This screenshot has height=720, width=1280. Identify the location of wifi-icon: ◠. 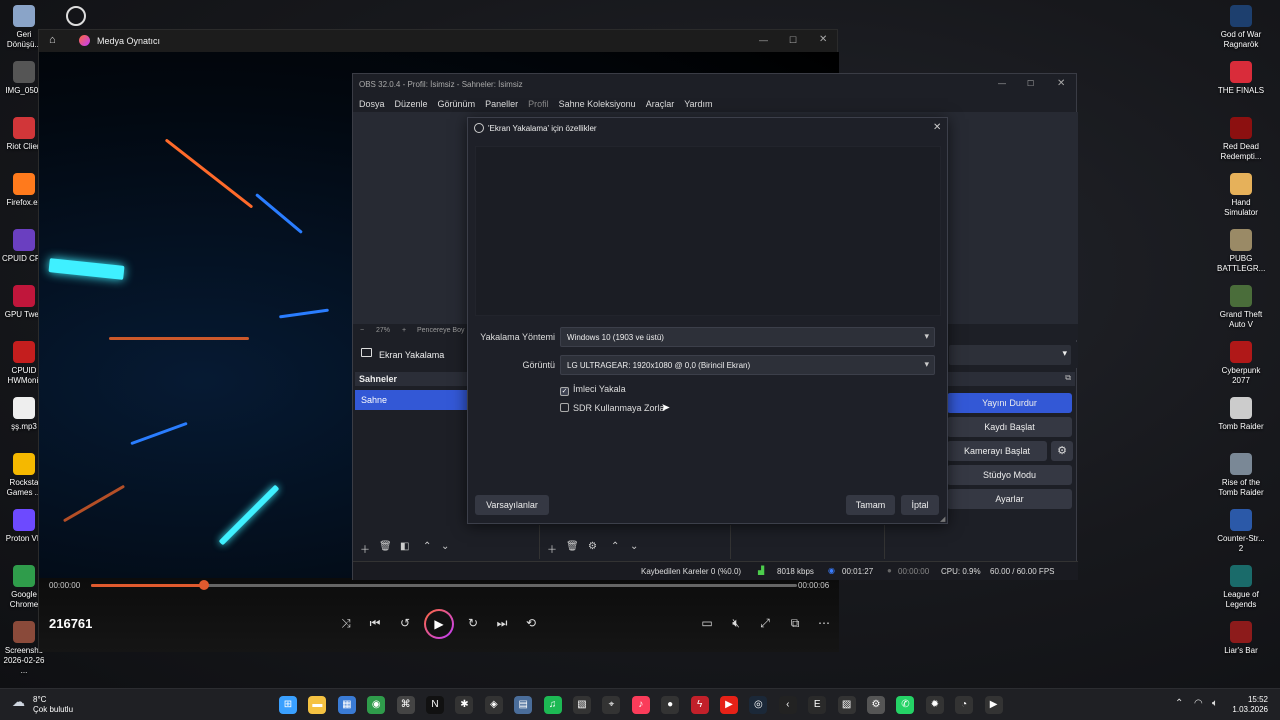
(1198, 703).